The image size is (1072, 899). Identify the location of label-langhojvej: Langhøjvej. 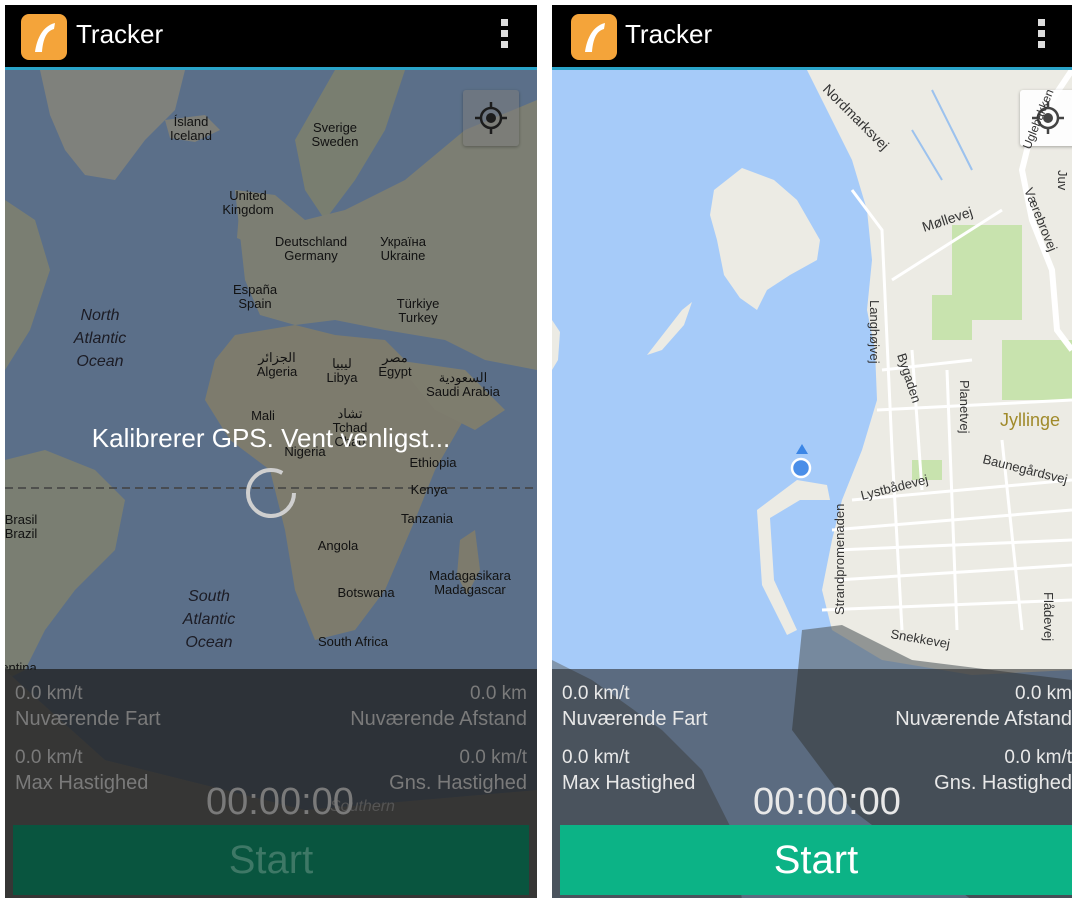
(874, 332).